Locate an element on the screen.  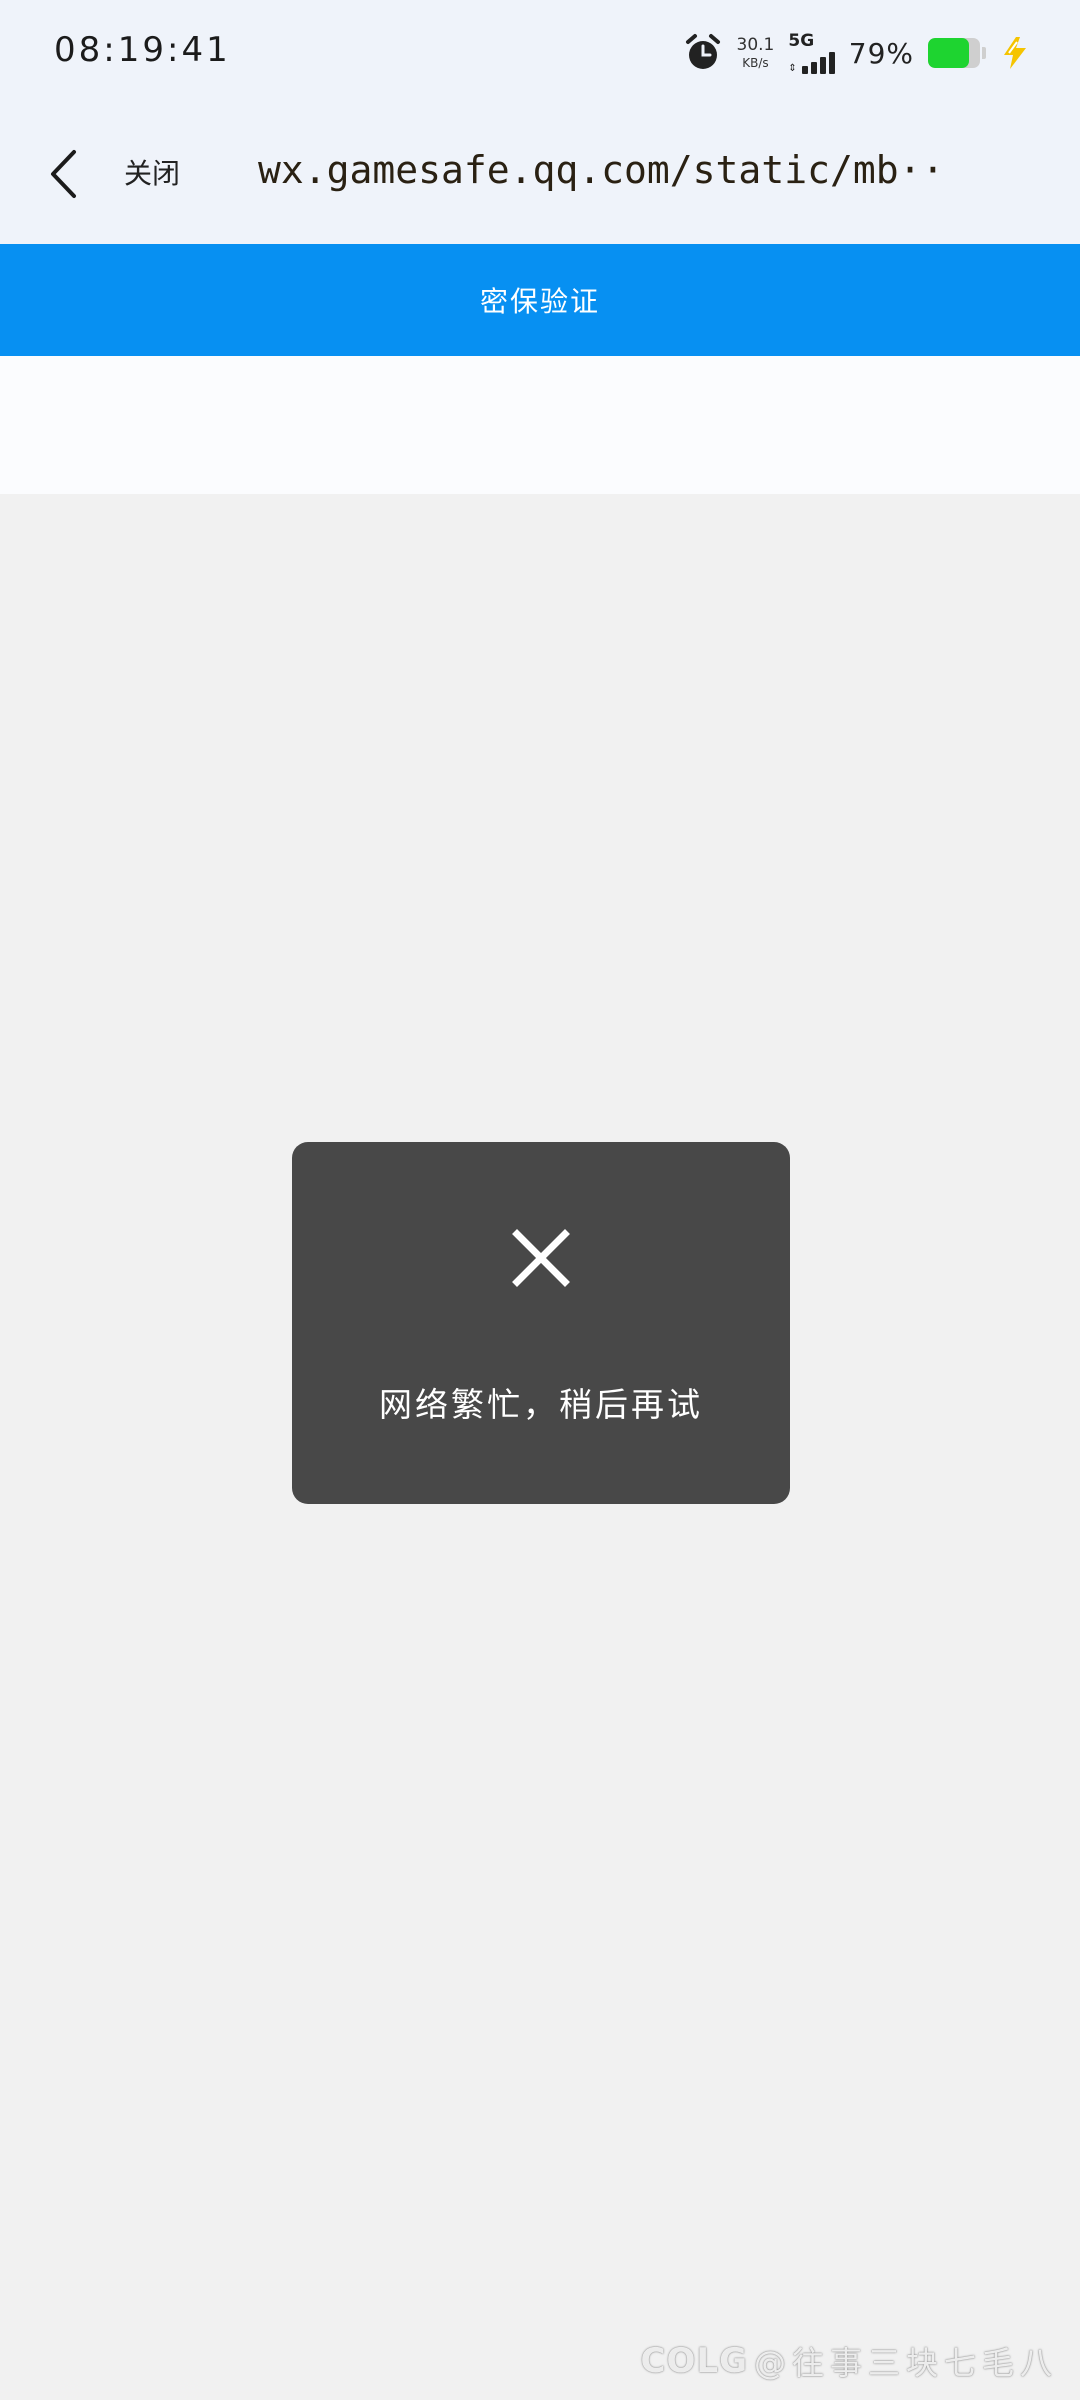
back-button is located at coordinates (63, 174).